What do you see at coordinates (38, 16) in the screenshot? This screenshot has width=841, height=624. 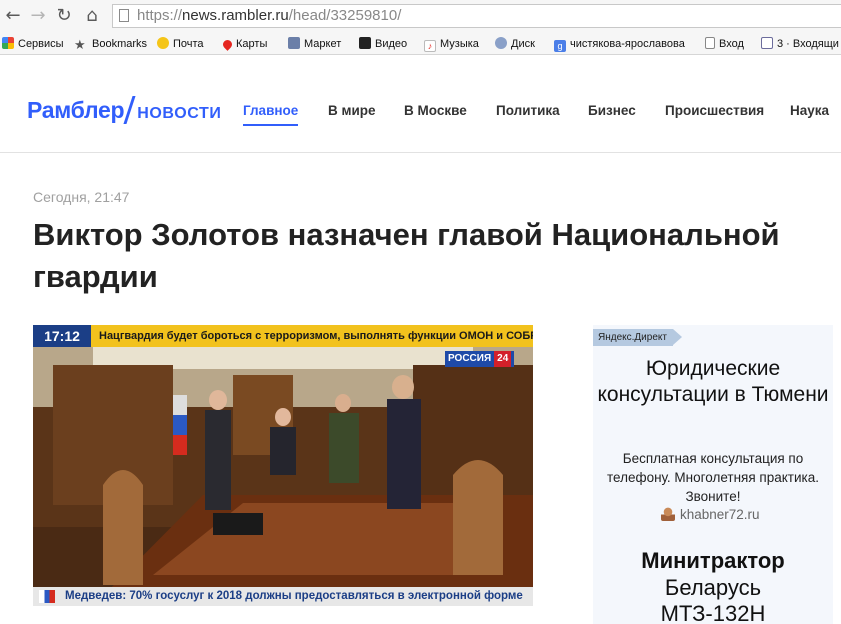 I see `forward-arrow-icon: →` at bounding box center [38, 16].